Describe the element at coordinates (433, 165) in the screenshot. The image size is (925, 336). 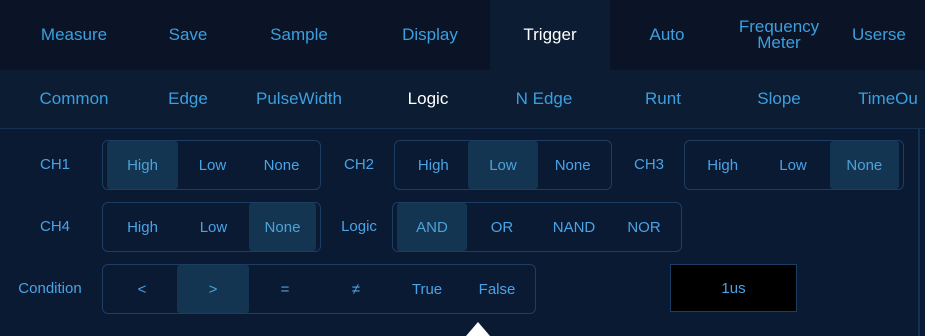
I see `ch2-high-option: High` at that location.